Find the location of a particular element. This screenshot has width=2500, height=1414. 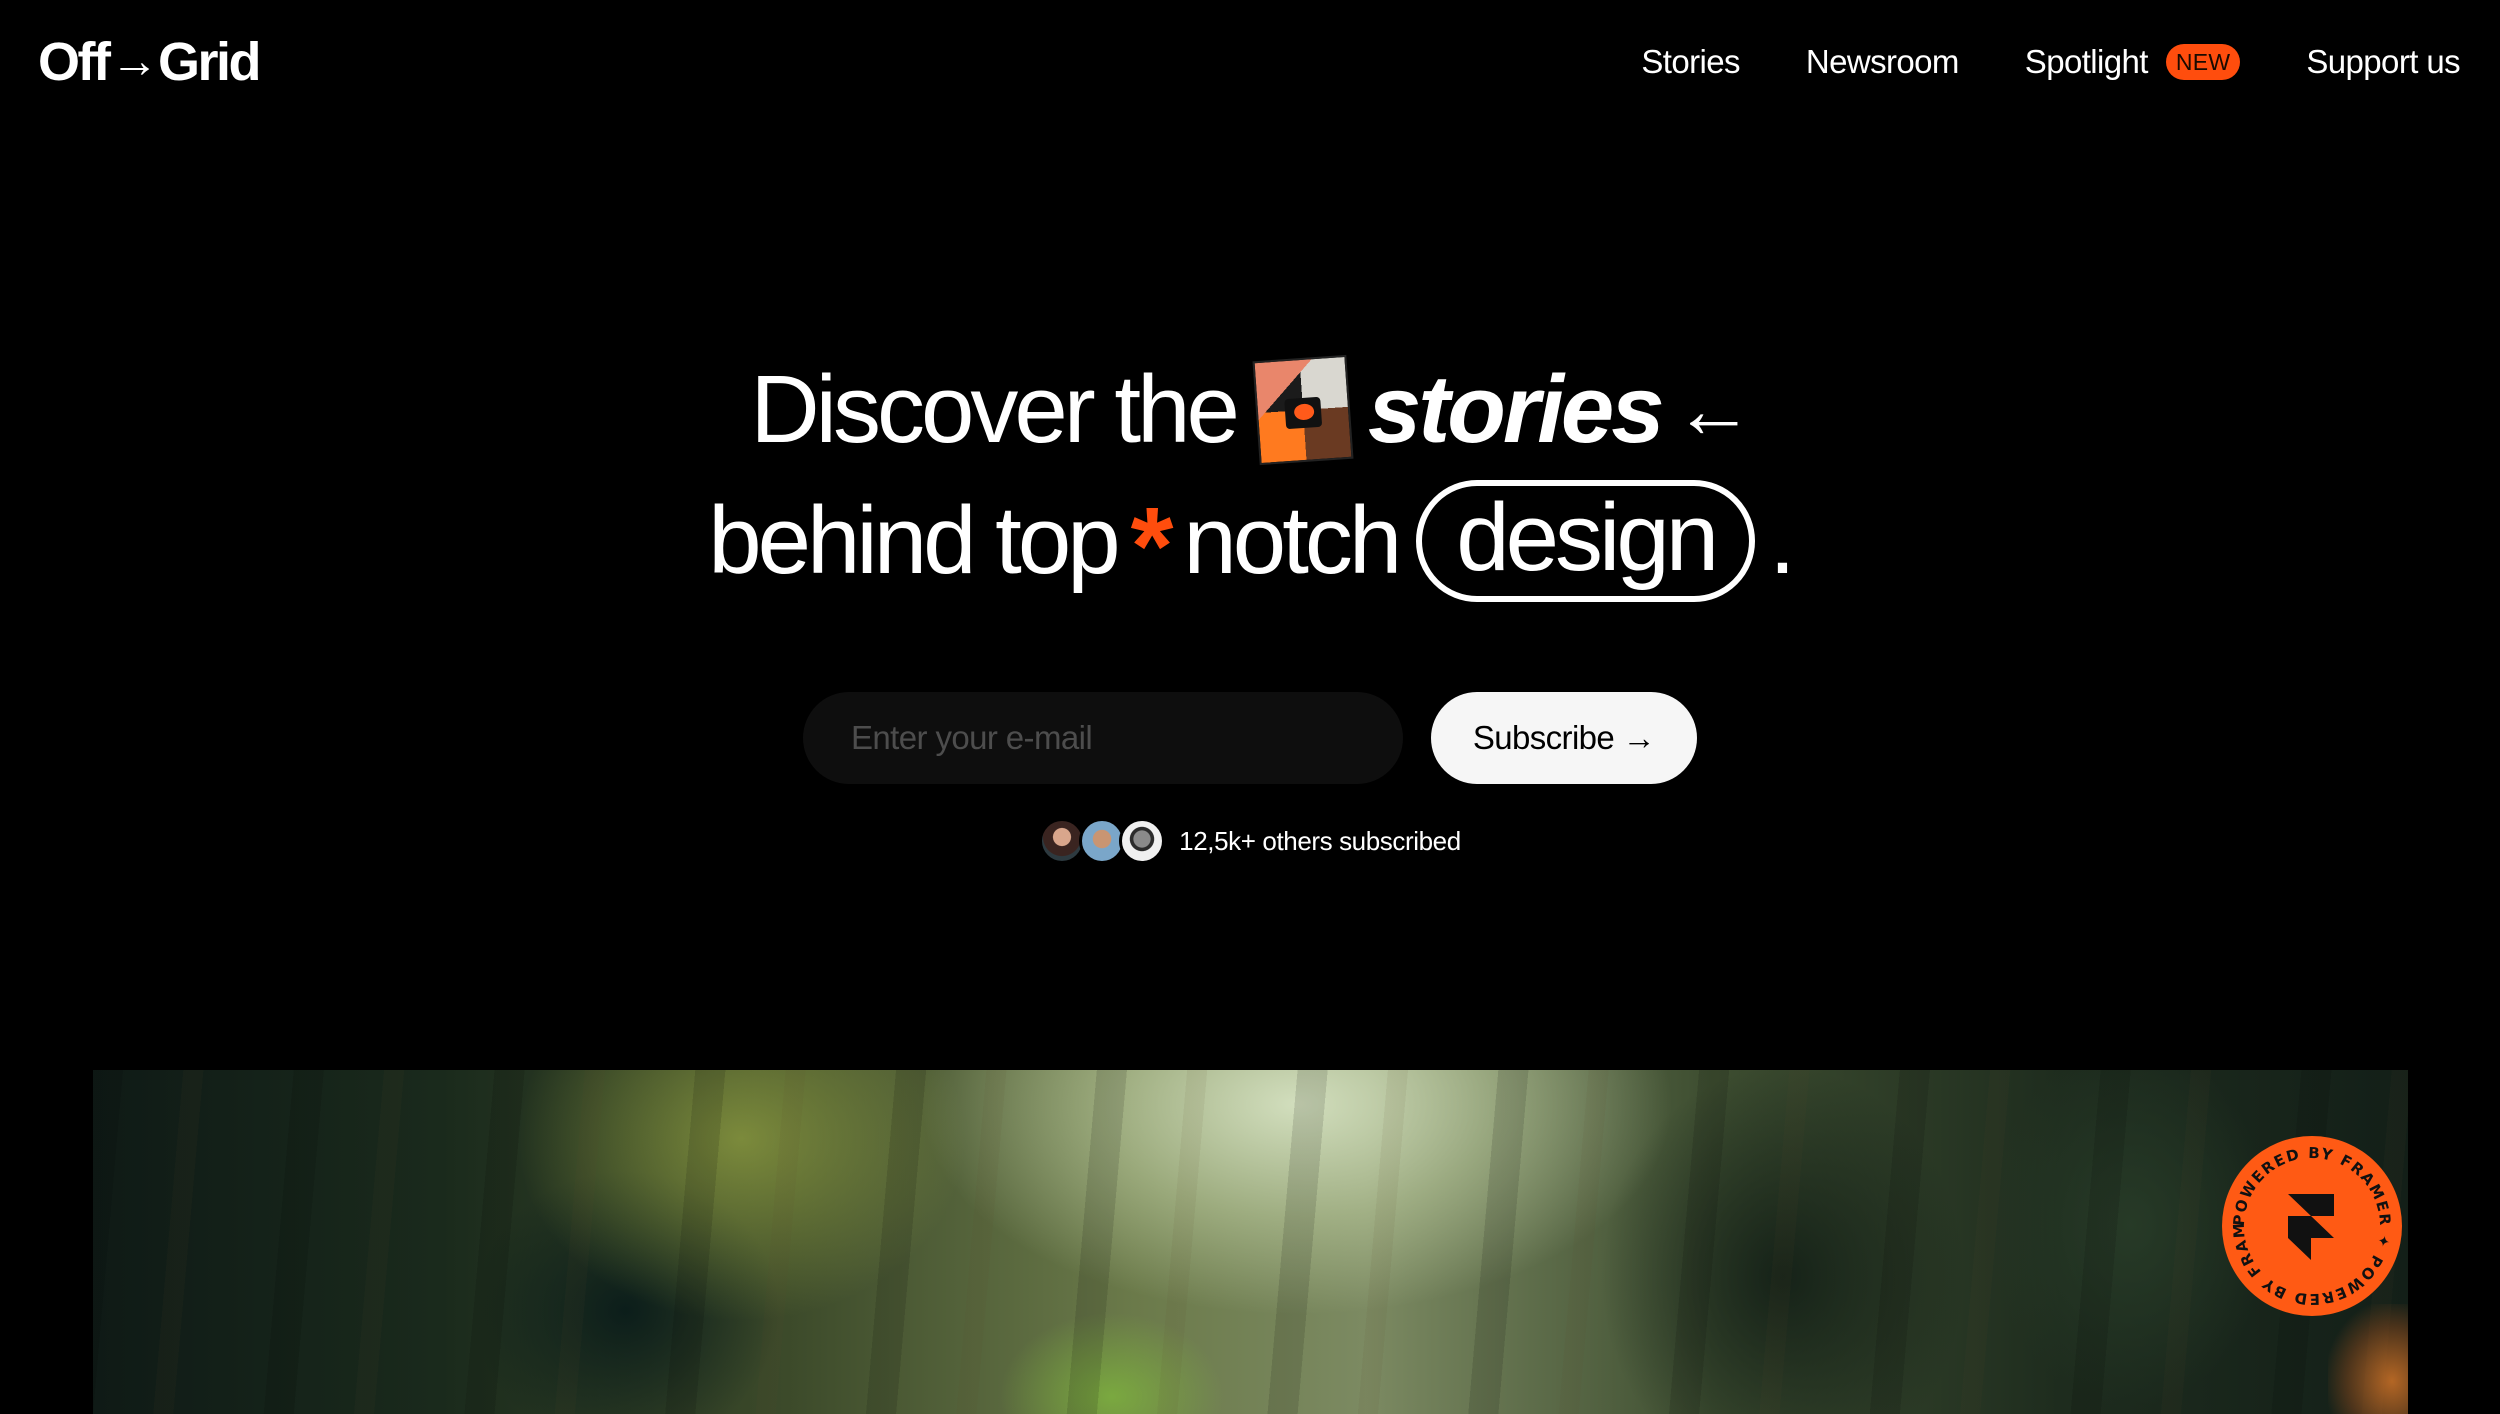

logo-arrow-icon: → is located at coordinates (134, 61).